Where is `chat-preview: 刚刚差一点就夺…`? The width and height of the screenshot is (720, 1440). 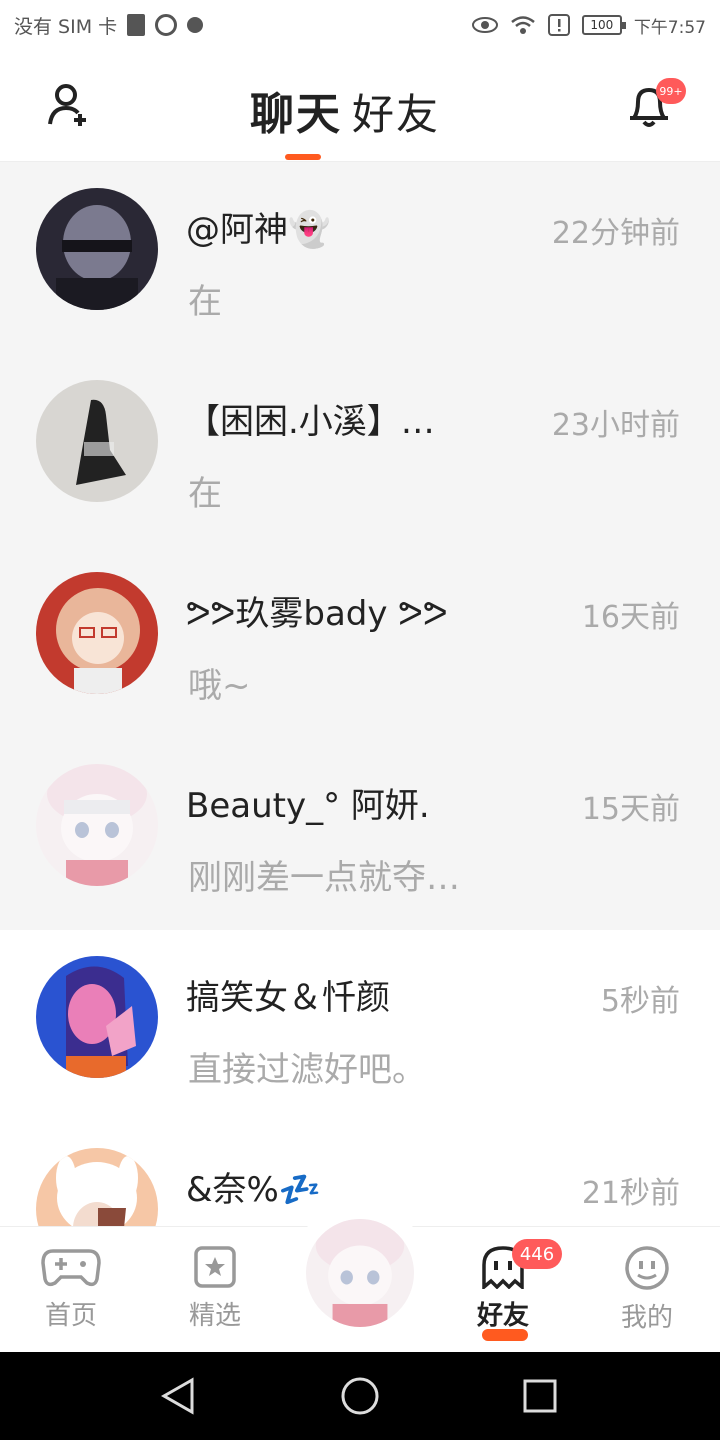
chat-preview: 刚刚差一点就夺… is located at coordinates (324, 878).